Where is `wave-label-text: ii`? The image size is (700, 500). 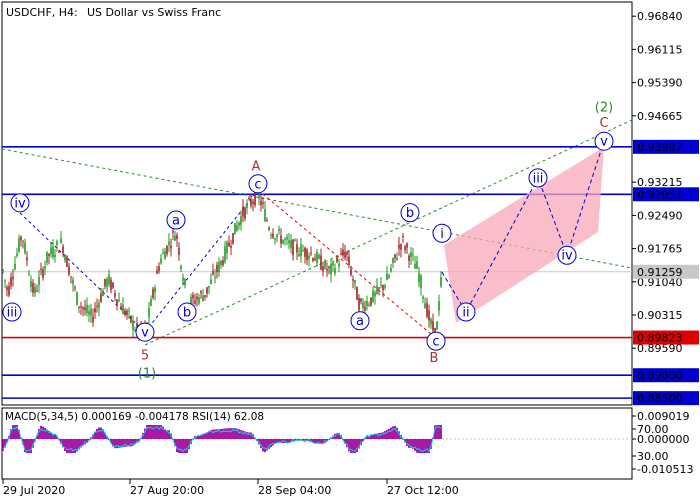 wave-label-text: ii is located at coordinates (465, 313).